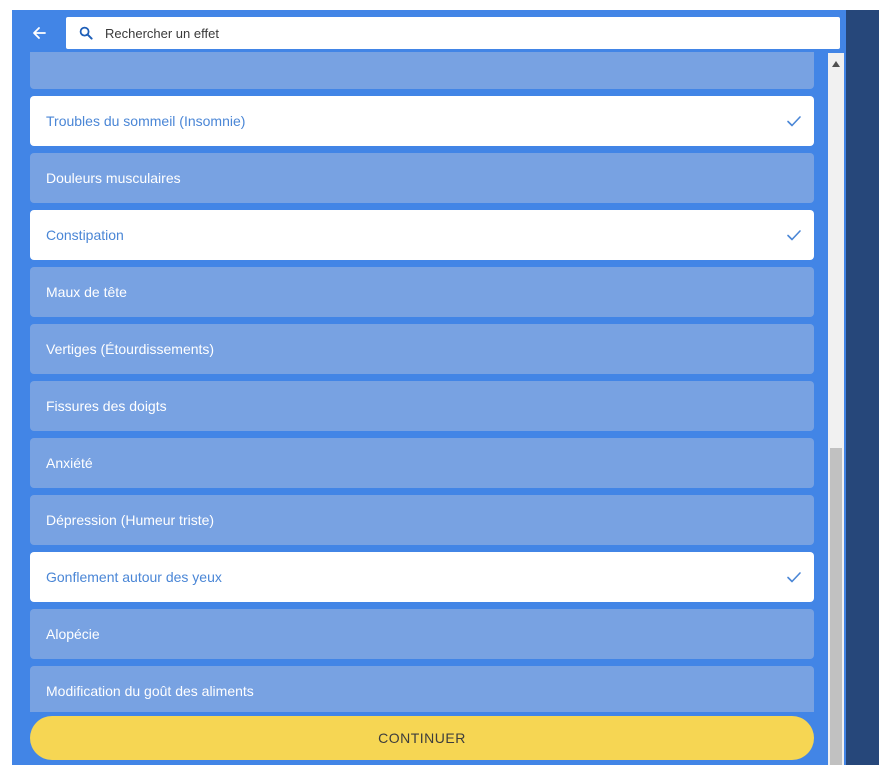  Describe the element at coordinates (422, 689) in the screenshot. I see `effect-item: Modification du goût des aliments` at that location.